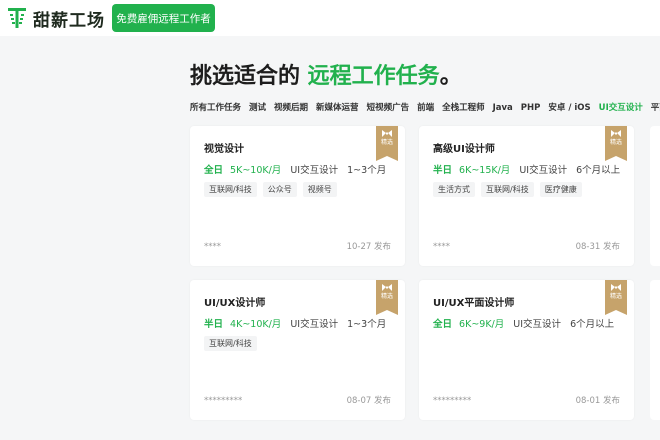 Image resolution: width=660 pixels, height=440 pixels. What do you see at coordinates (224, 149) in the screenshot?
I see `job-title: 视觉设计` at bounding box center [224, 149].